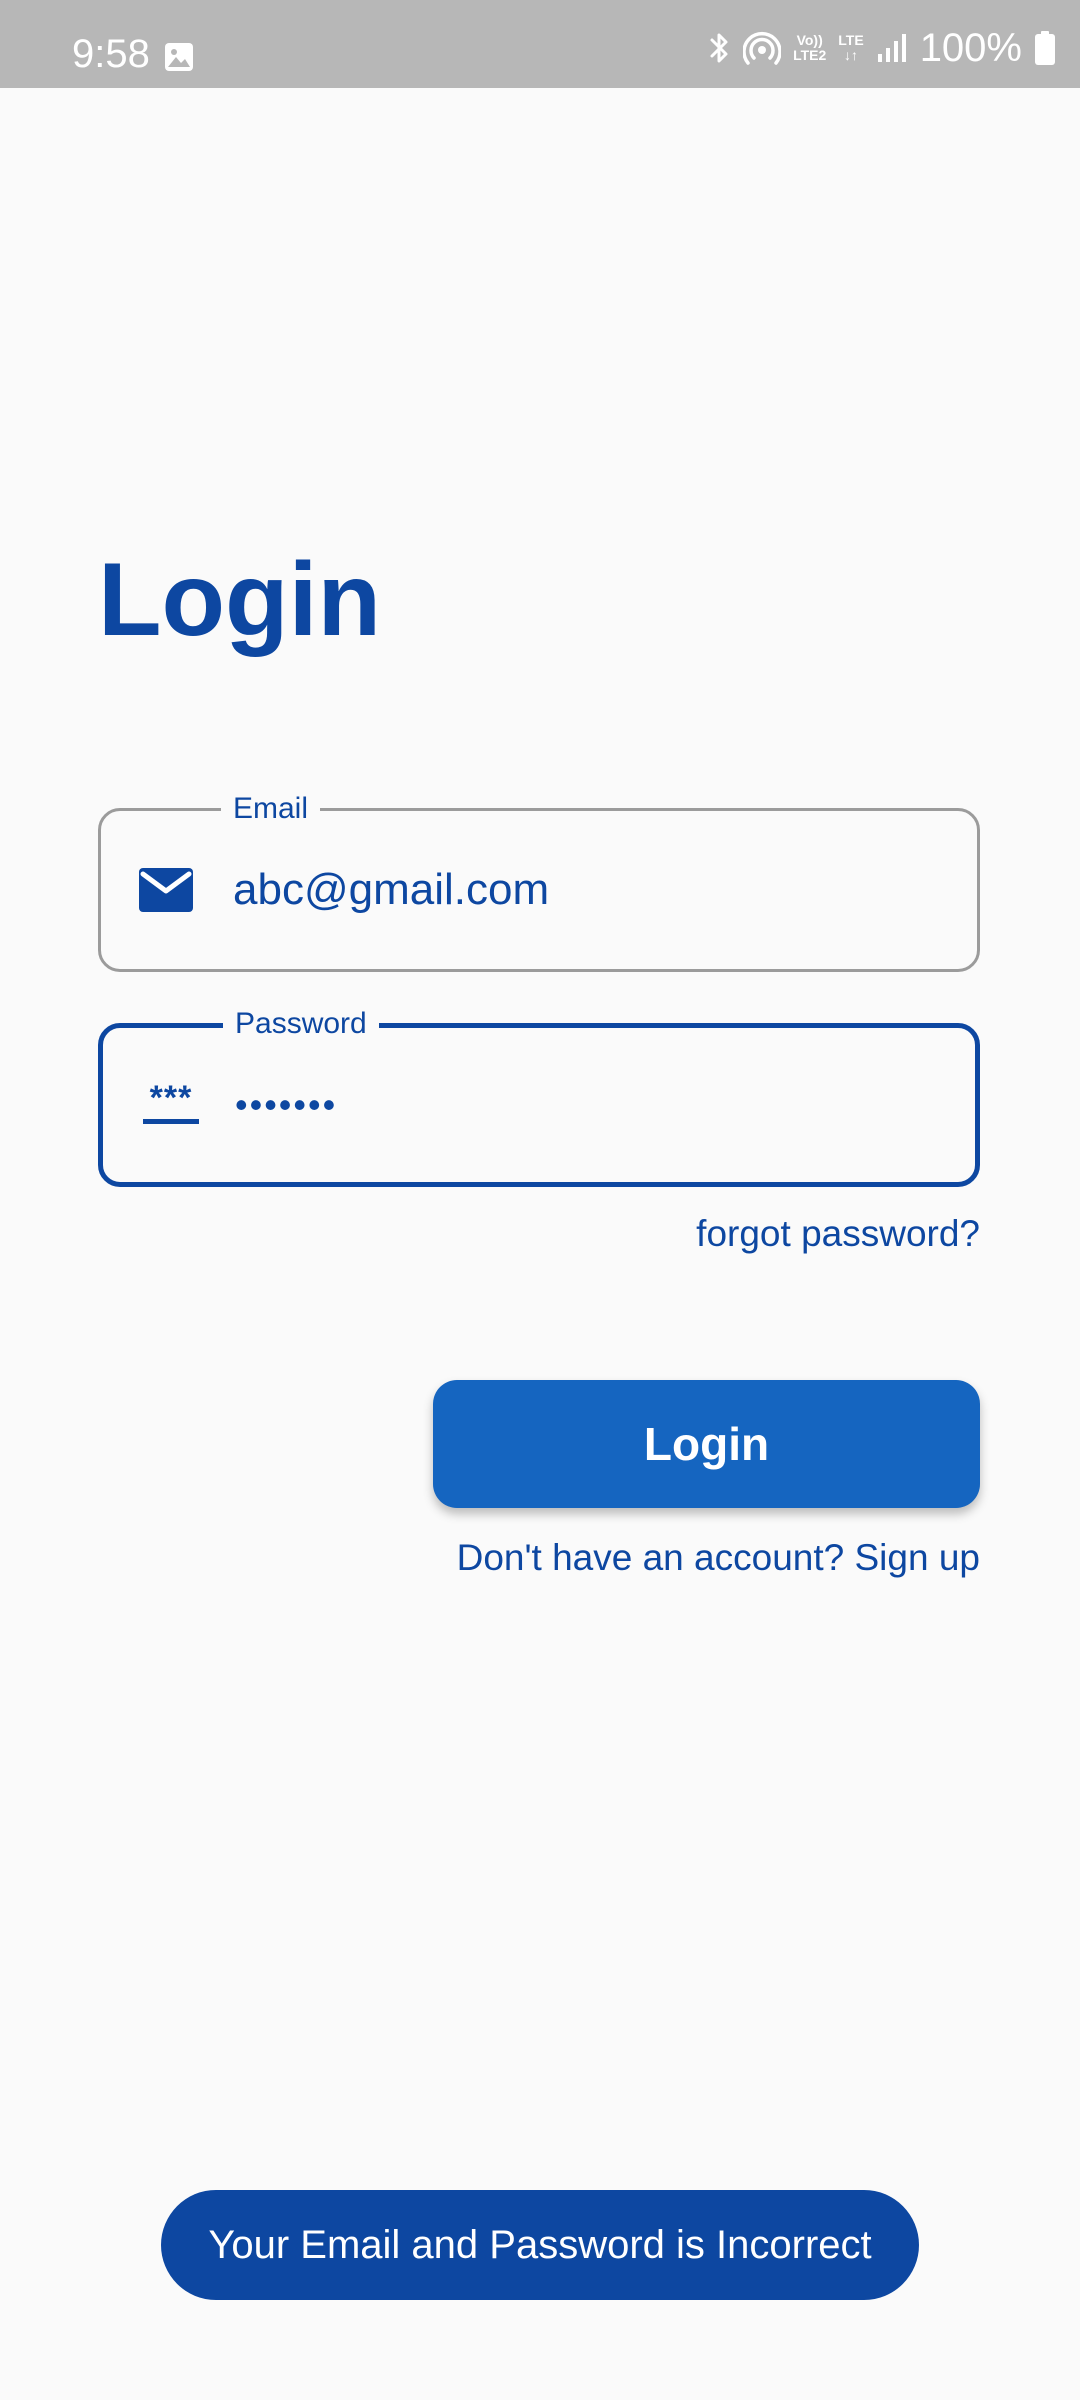 The image size is (1080, 2400). I want to click on email-label: Email, so click(271, 809).